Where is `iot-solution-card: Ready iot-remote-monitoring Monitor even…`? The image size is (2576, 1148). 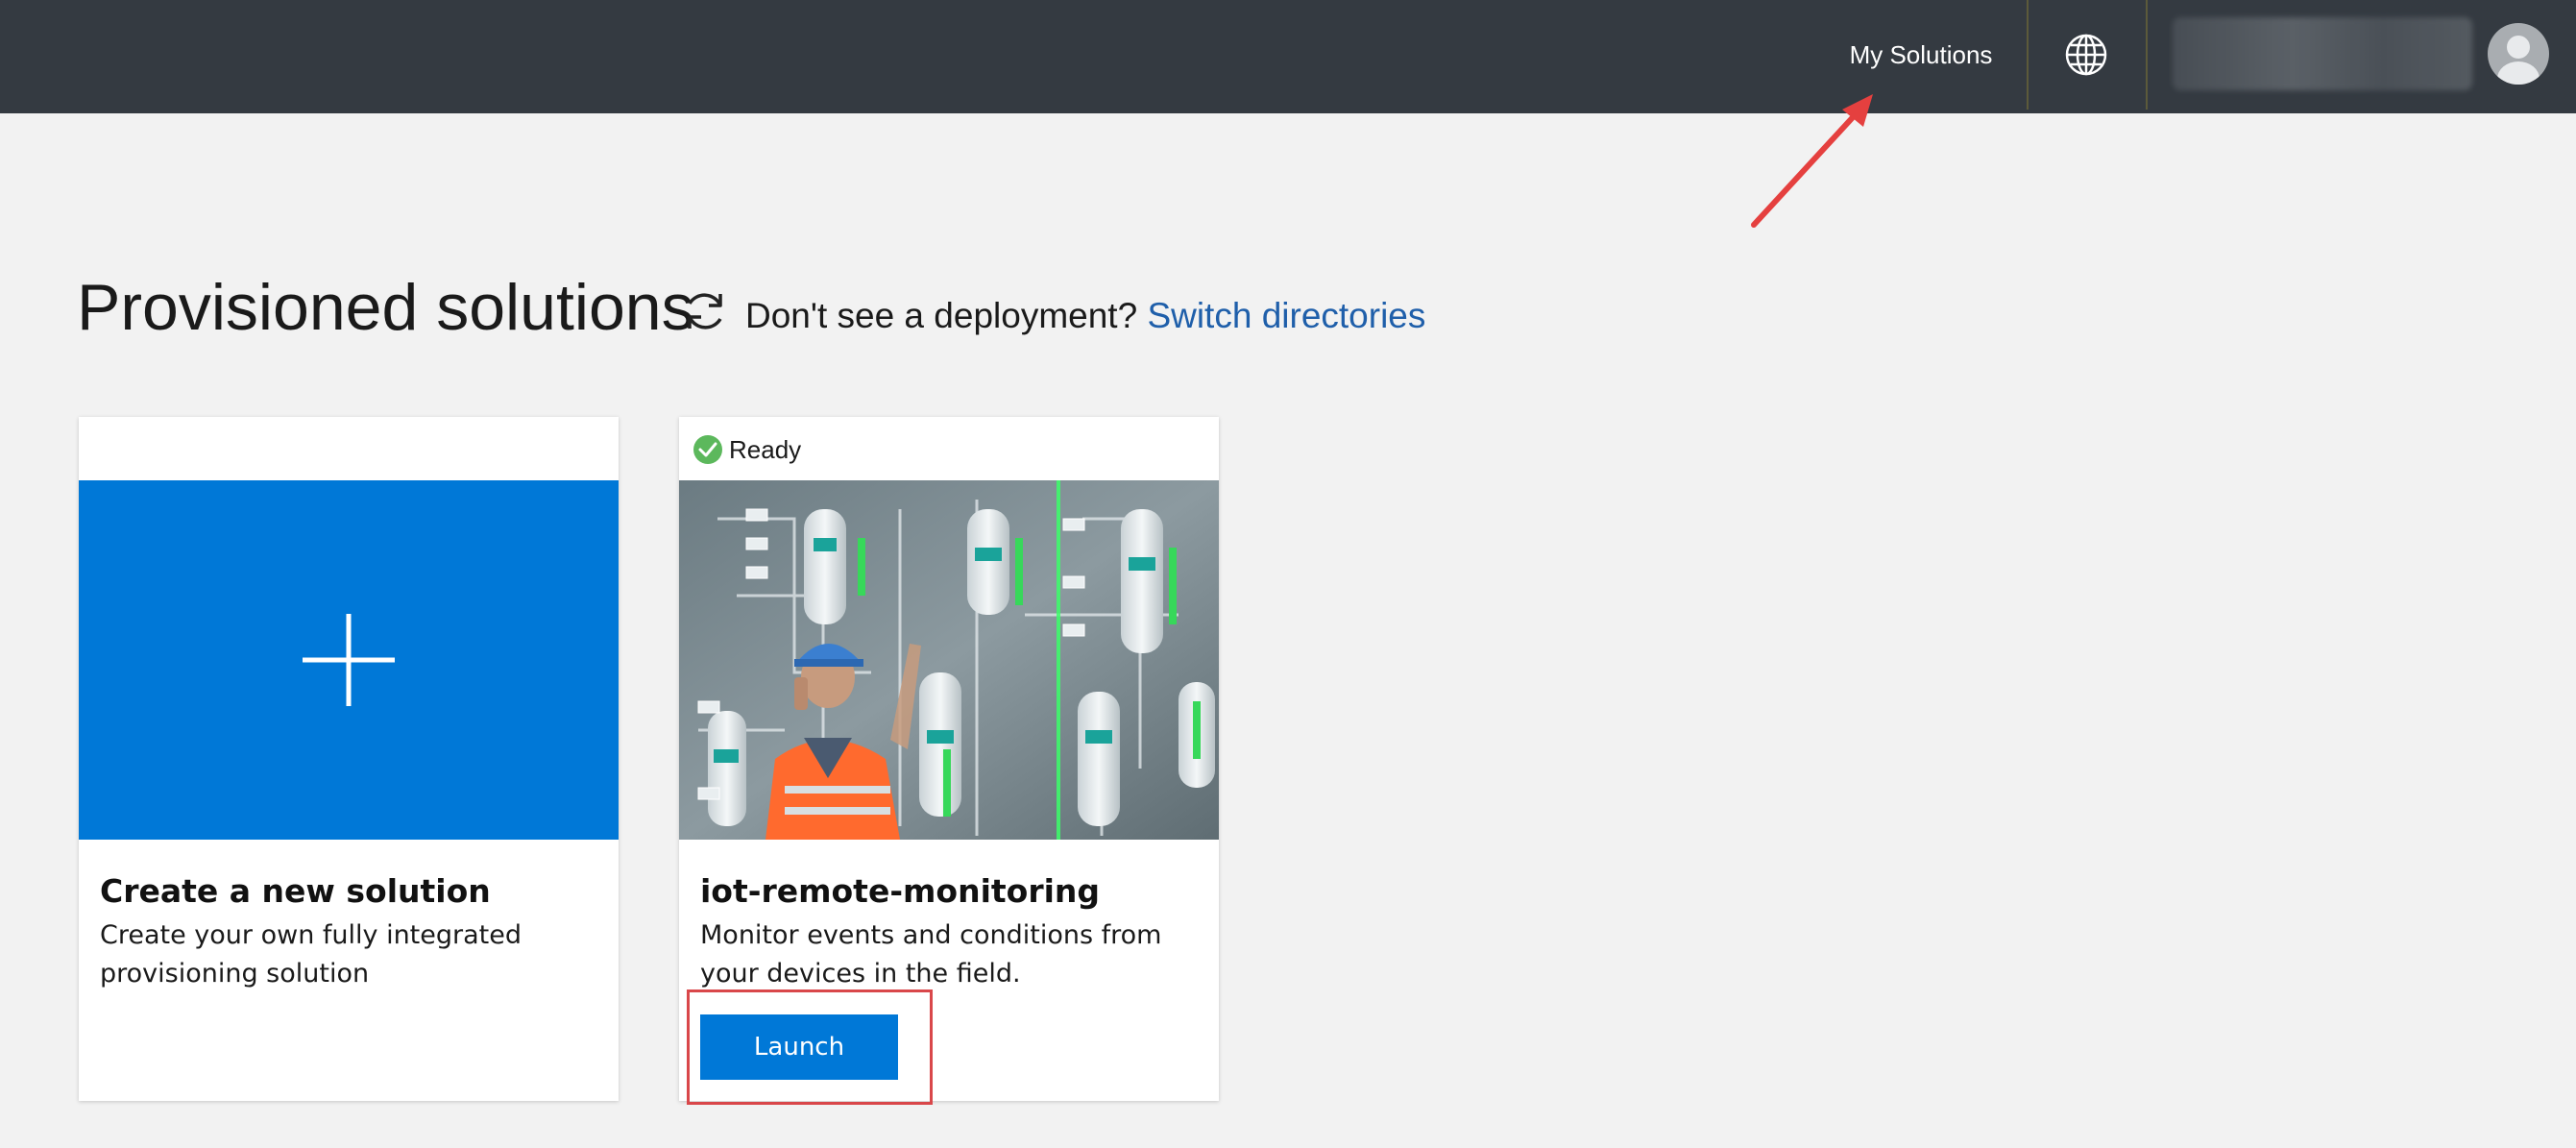 iot-solution-card: Ready iot-remote-monitoring Monitor even… is located at coordinates (949, 761).